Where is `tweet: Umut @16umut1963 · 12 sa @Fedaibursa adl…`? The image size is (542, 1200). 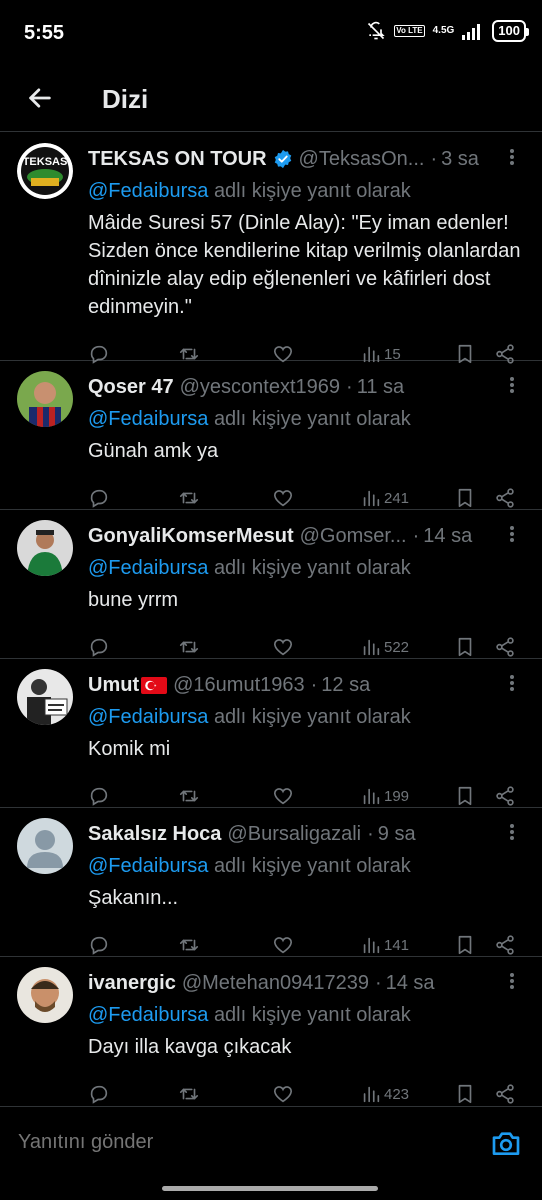 tweet: Umut @16umut1963 · 12 sa @Fedaibursa adl… is located at coordinates (271, 733).